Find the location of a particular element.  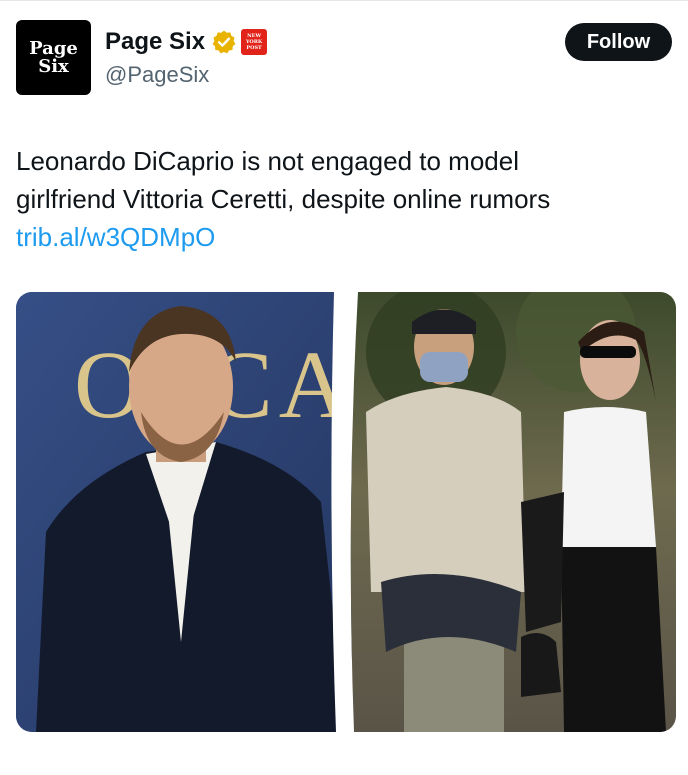

white-top is located at coordinates (608, 477).